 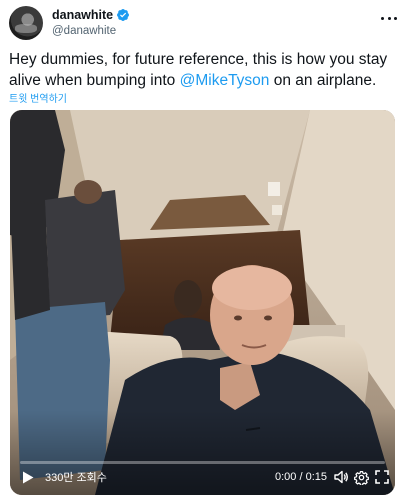 I want to click on tweet-header: danawhite @danawhite, so click(x=204, y=23).